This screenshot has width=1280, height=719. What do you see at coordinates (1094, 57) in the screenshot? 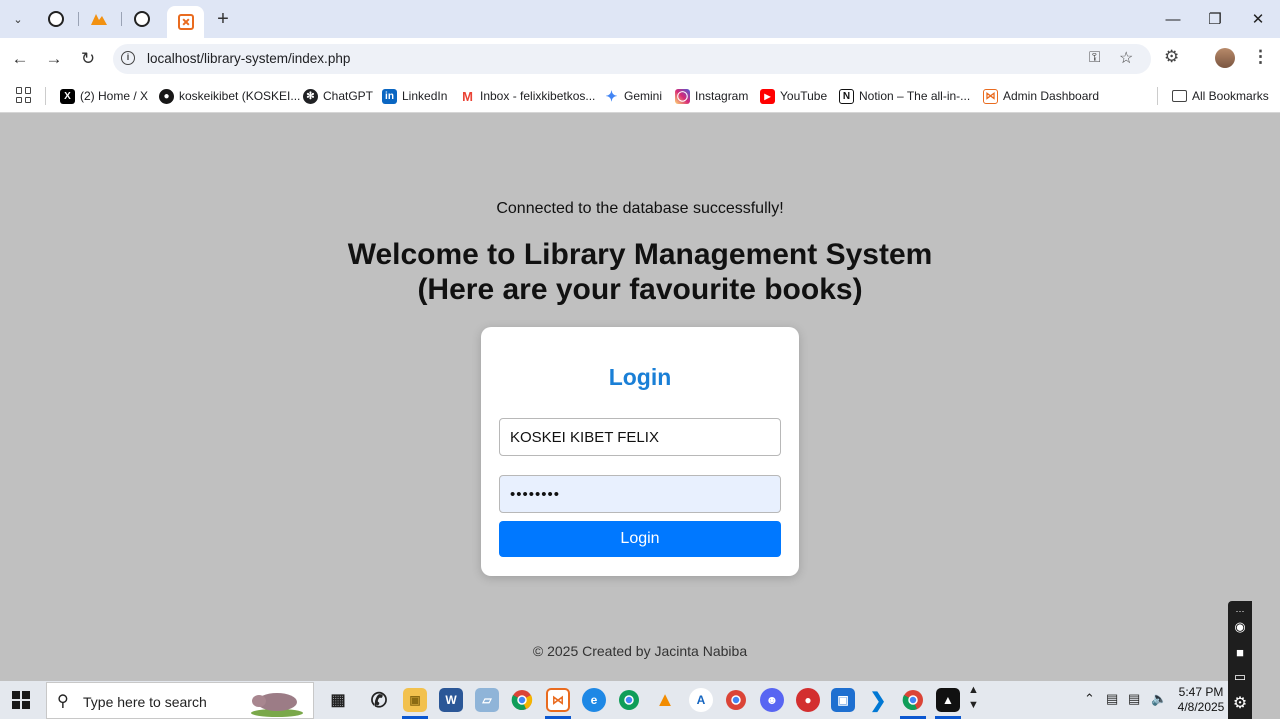
I see `password-key-icon: ⚿` at bounding box center [1094, 57].